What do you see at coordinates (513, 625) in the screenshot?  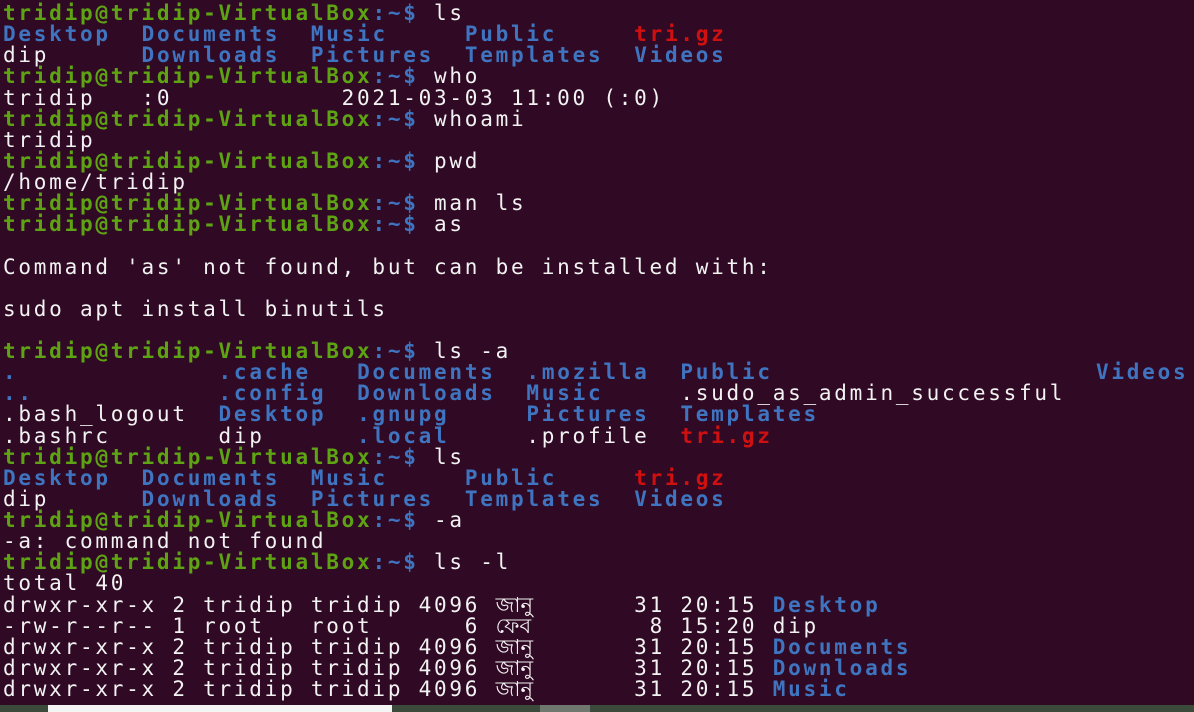 I see `month-label: ফেব` at bounding box center [513, 625].